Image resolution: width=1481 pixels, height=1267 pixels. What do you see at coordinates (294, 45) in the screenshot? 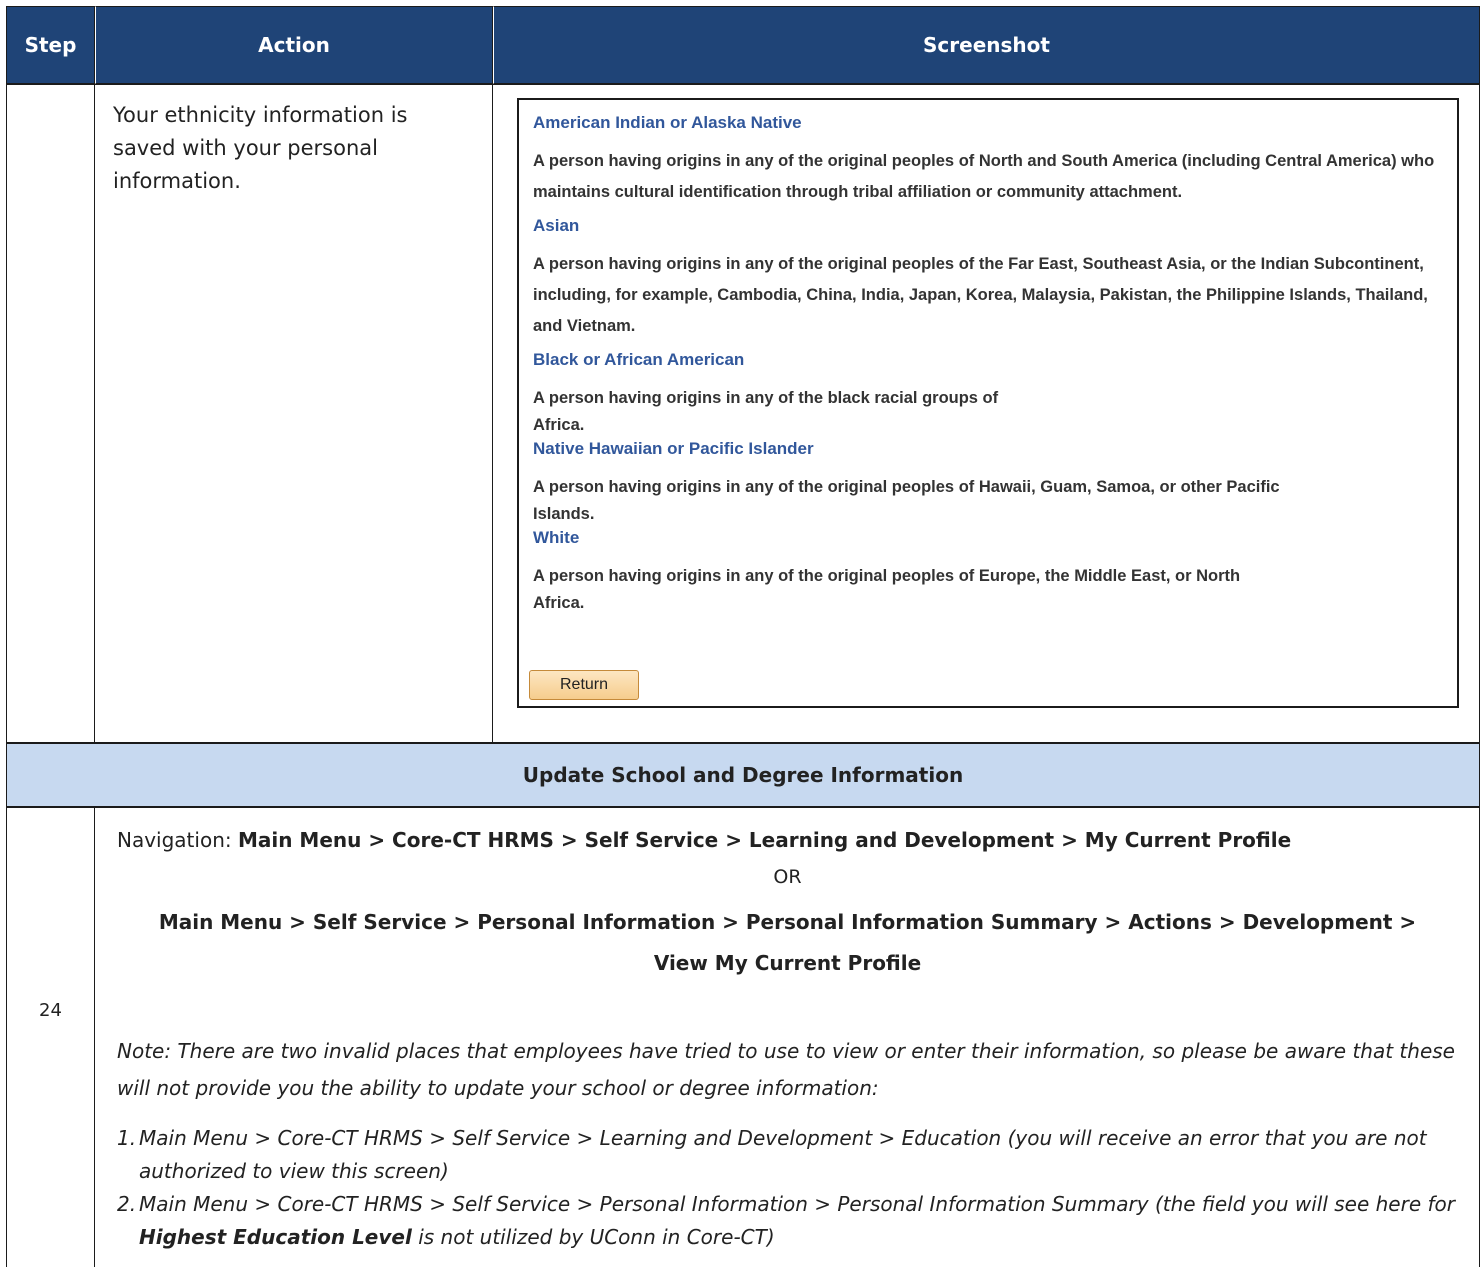
I see `header-action: Action` at bounding box center [294, 45].